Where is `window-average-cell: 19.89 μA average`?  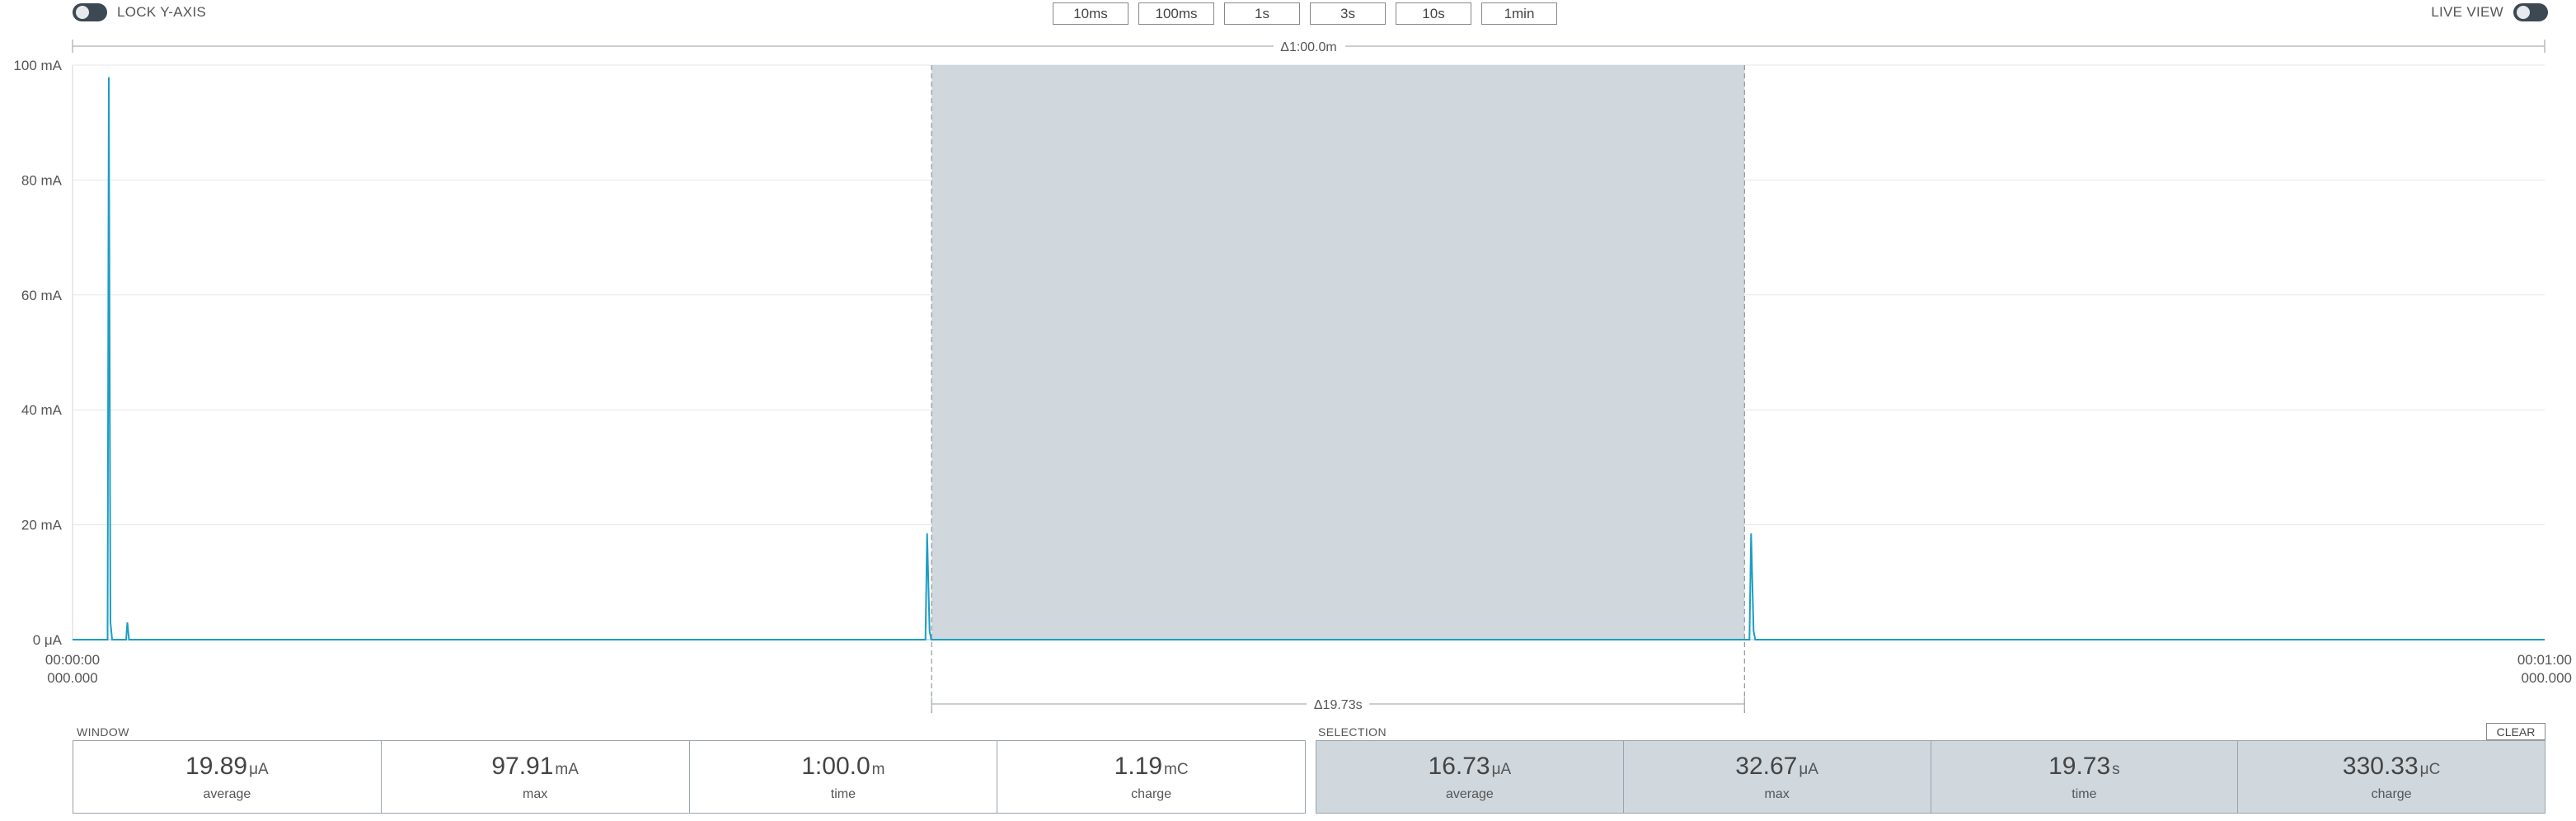 window-average-cell: 19.89 μA average is located at coordinates (228, 777).